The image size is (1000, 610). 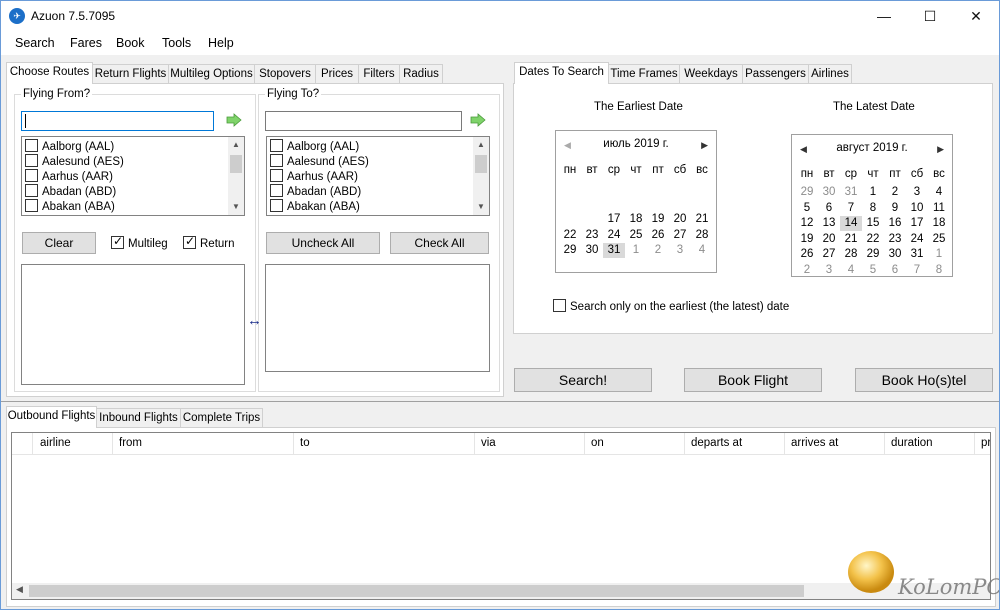 I want to click on calendar-day: 9, so click(x=895, y=208).